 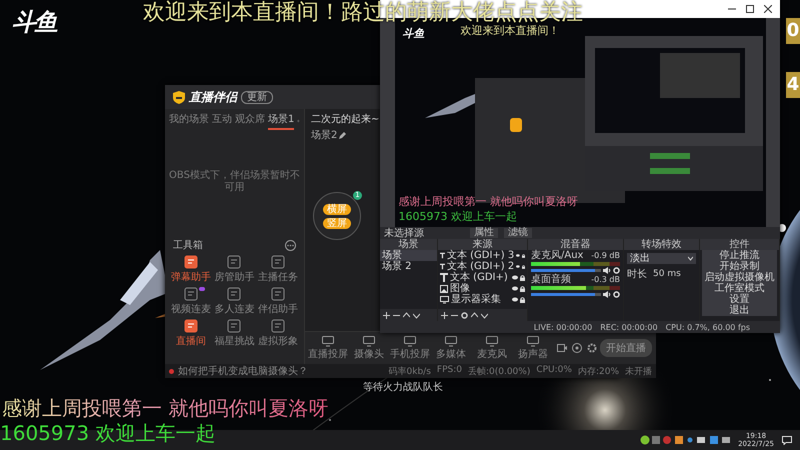 What do you see at coordinates (369, 348) in the screenshot?
I see `device-button: 摄像头` at bounding box center [369, 348].